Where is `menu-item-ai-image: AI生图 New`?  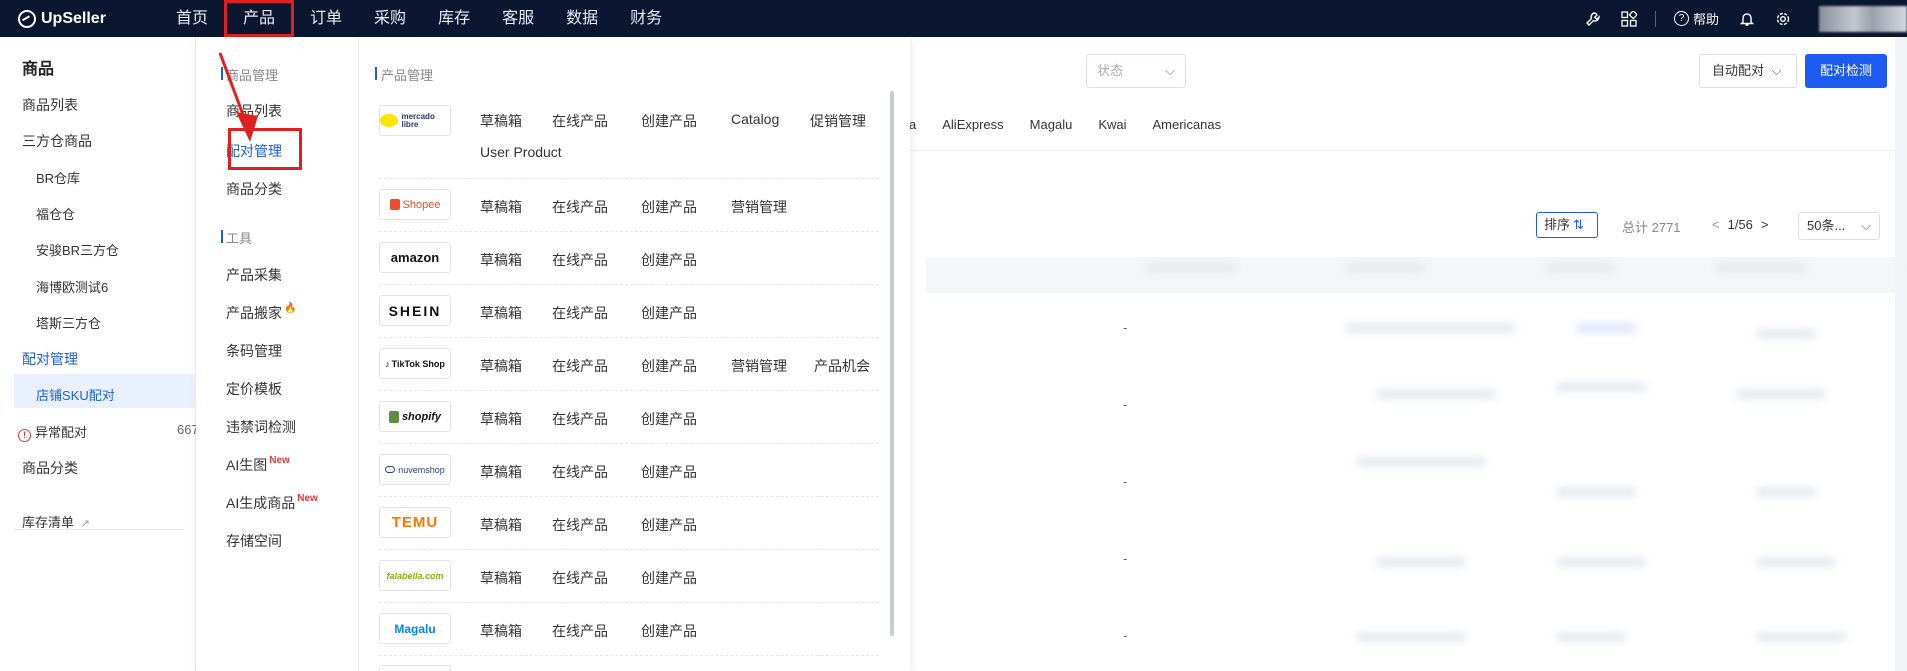 menu-item-ai-image: AI生图 New is located at coordinates (258, 465).